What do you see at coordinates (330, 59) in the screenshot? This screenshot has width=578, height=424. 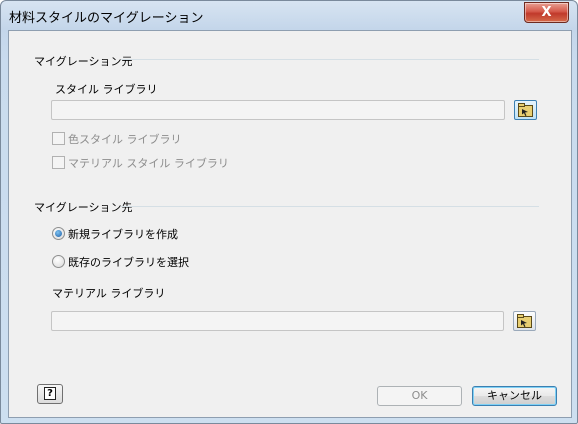 I see `source-section-divider` at bounding box center [330, 59].